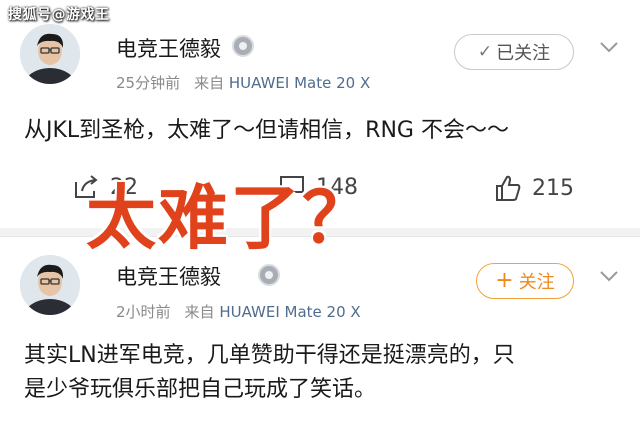 The image size is (640, 441). I want to click on watermark: 搜狐号@游戏王, so click(59, 15).